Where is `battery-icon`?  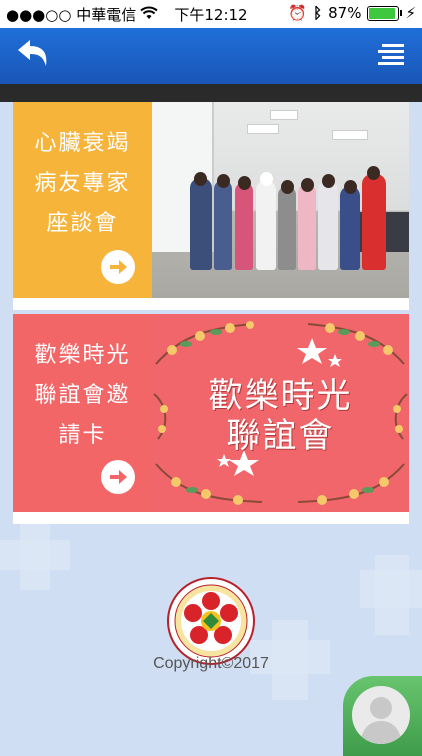 battery-icon is located at coordinates (385, 13).